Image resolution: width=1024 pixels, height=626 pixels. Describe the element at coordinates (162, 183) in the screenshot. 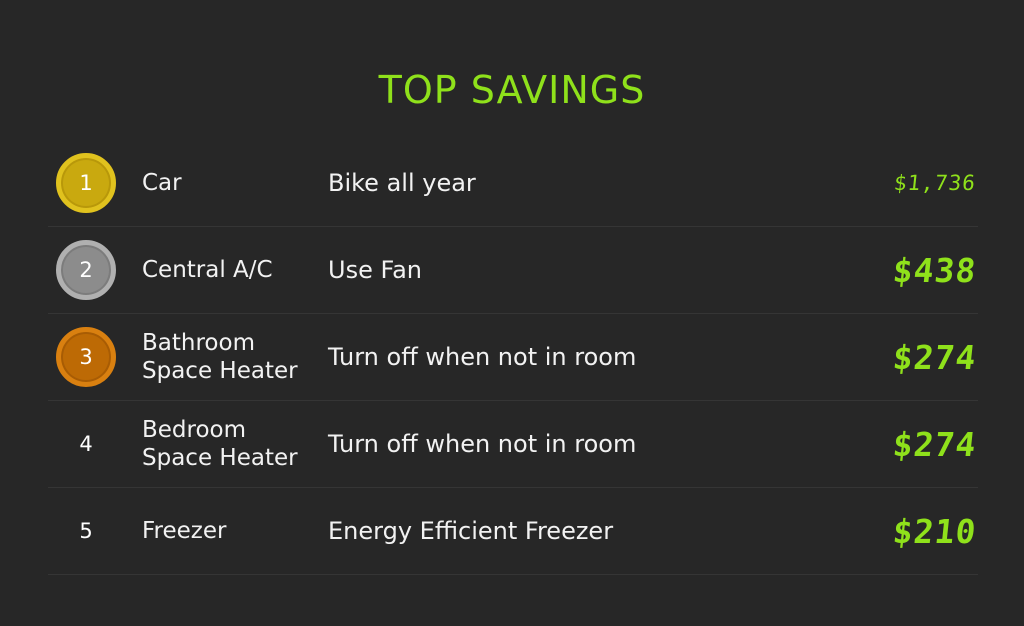

I see `item-name: Car` at that location.